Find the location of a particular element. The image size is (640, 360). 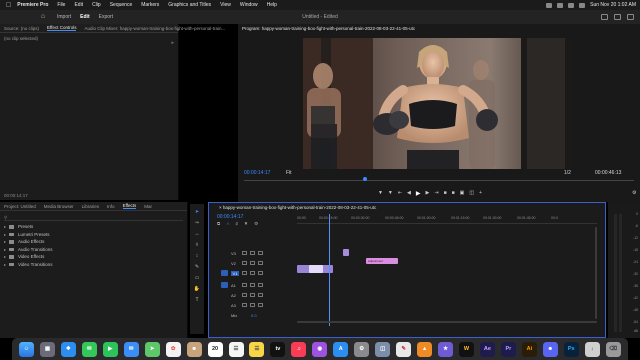

calendar-icon: 20 is located at coordinates (215, 349).